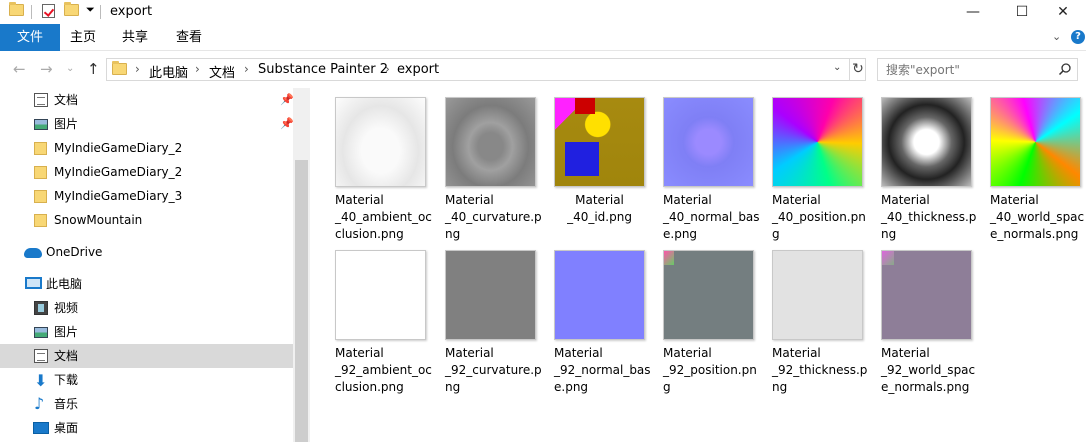 The height and width of the screenshot is (442, 1086). I want to click on file-name: Material _40_id.png, so click(599, 209).